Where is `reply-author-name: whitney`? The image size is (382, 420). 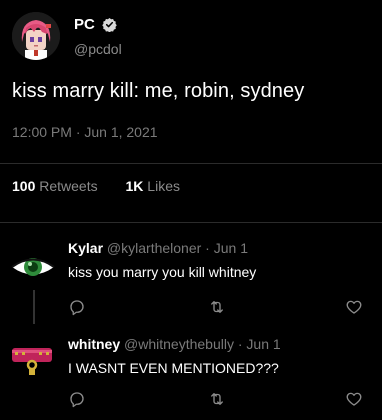 reply-author-name: whitney is located at coordinates (94, 344).